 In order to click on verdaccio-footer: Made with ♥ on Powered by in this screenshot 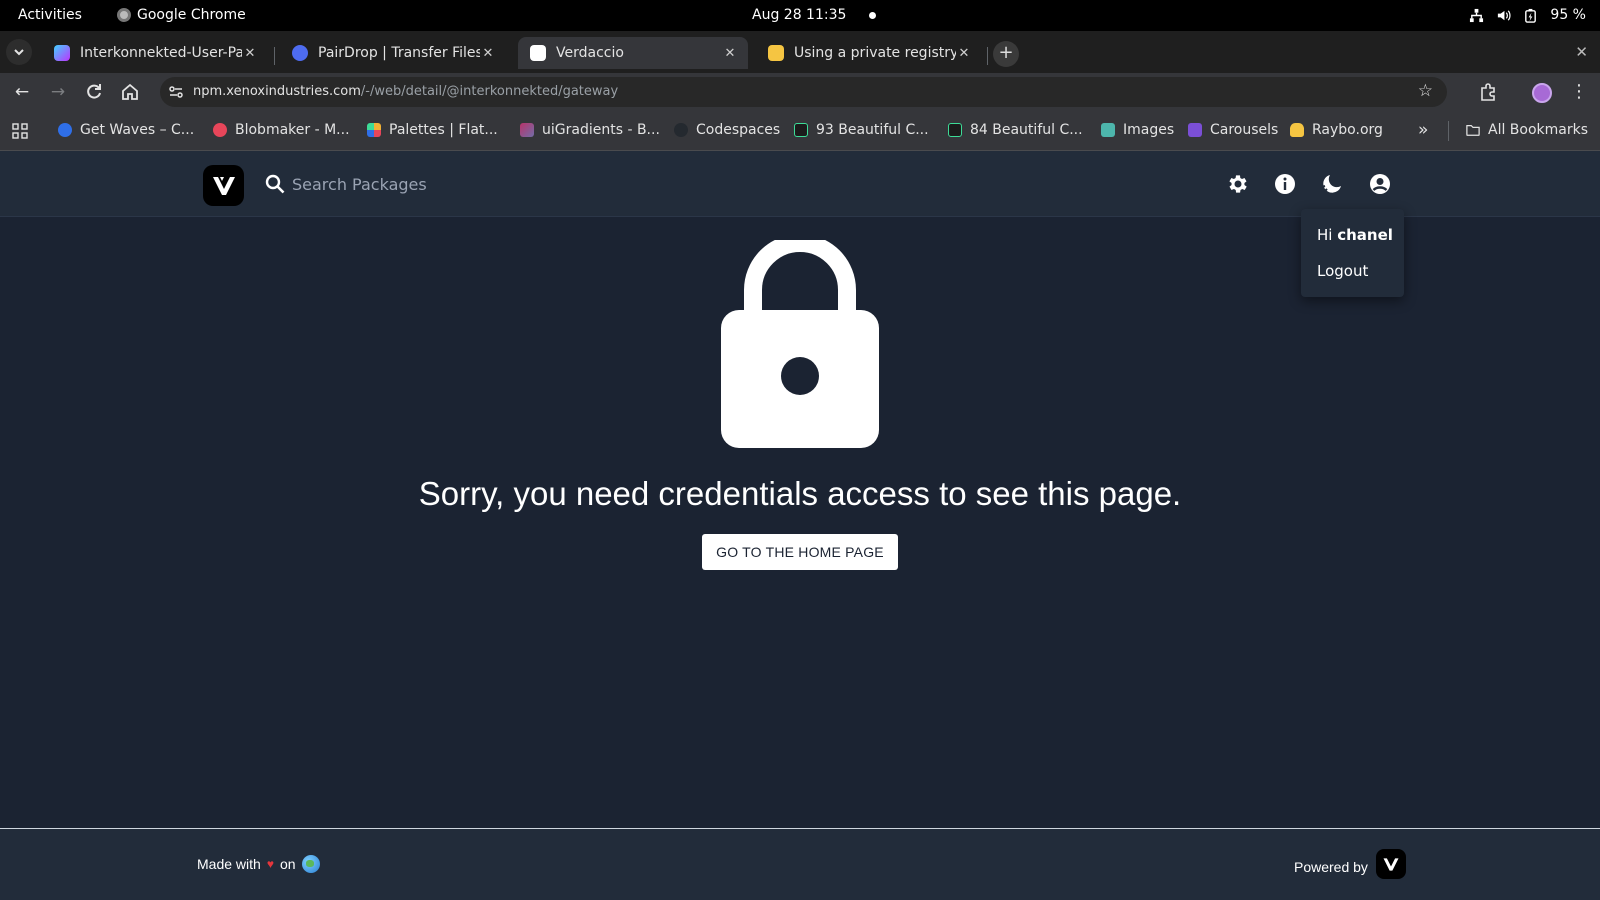, I will do `click(800, 864)`.